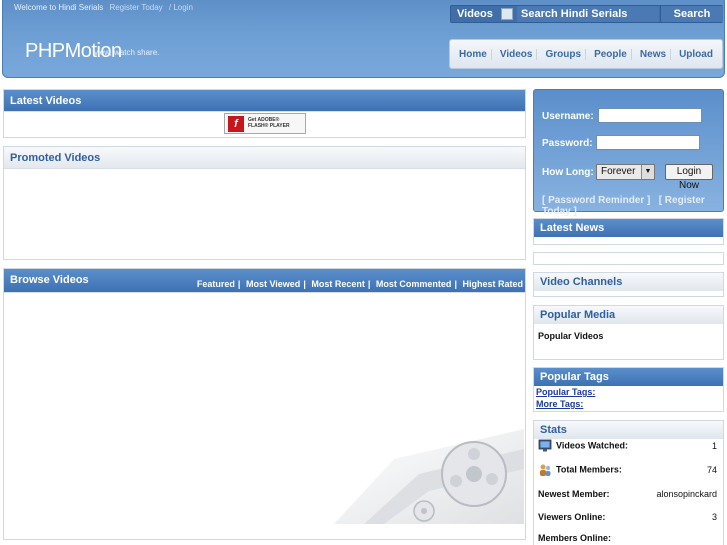 The height and width of the screenshot is (545, 727). I want to click on filter-featured: Featured, so click(216, 284).